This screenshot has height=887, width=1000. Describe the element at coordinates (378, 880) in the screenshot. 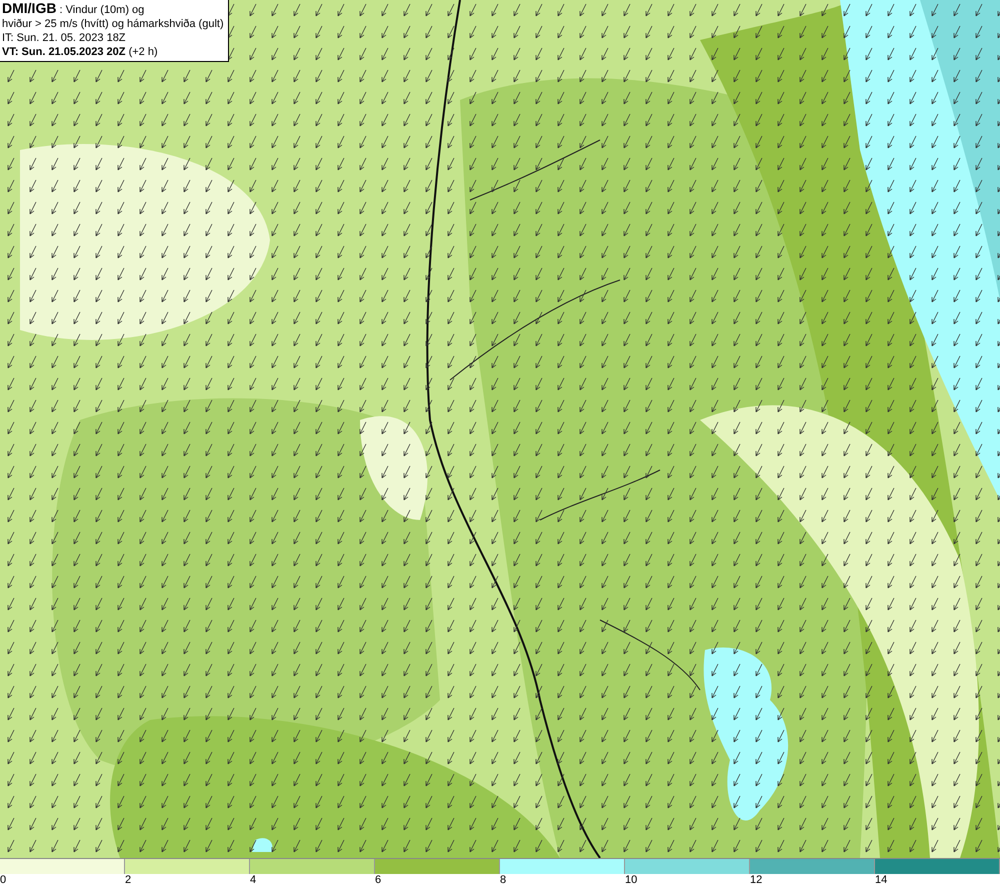

I see `scale-label: 6` at that location.